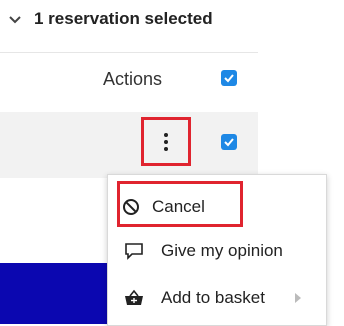 The height and width of the screenshot is (326, 344). What do you see at coordinates (15, 20) in the screenshot?
I see `chevron-down-icon` at bounding box center [15, 20].